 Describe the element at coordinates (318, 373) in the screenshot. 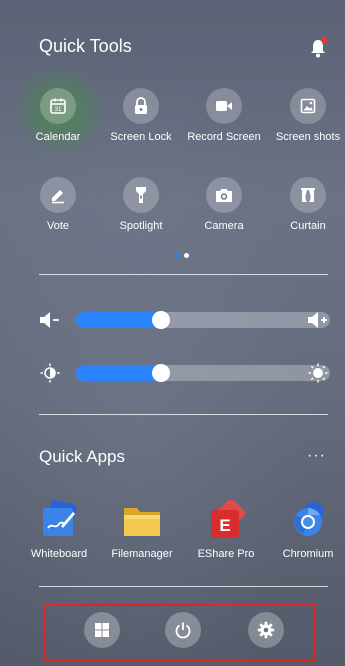

I see `brightness-high-icon` at that location.